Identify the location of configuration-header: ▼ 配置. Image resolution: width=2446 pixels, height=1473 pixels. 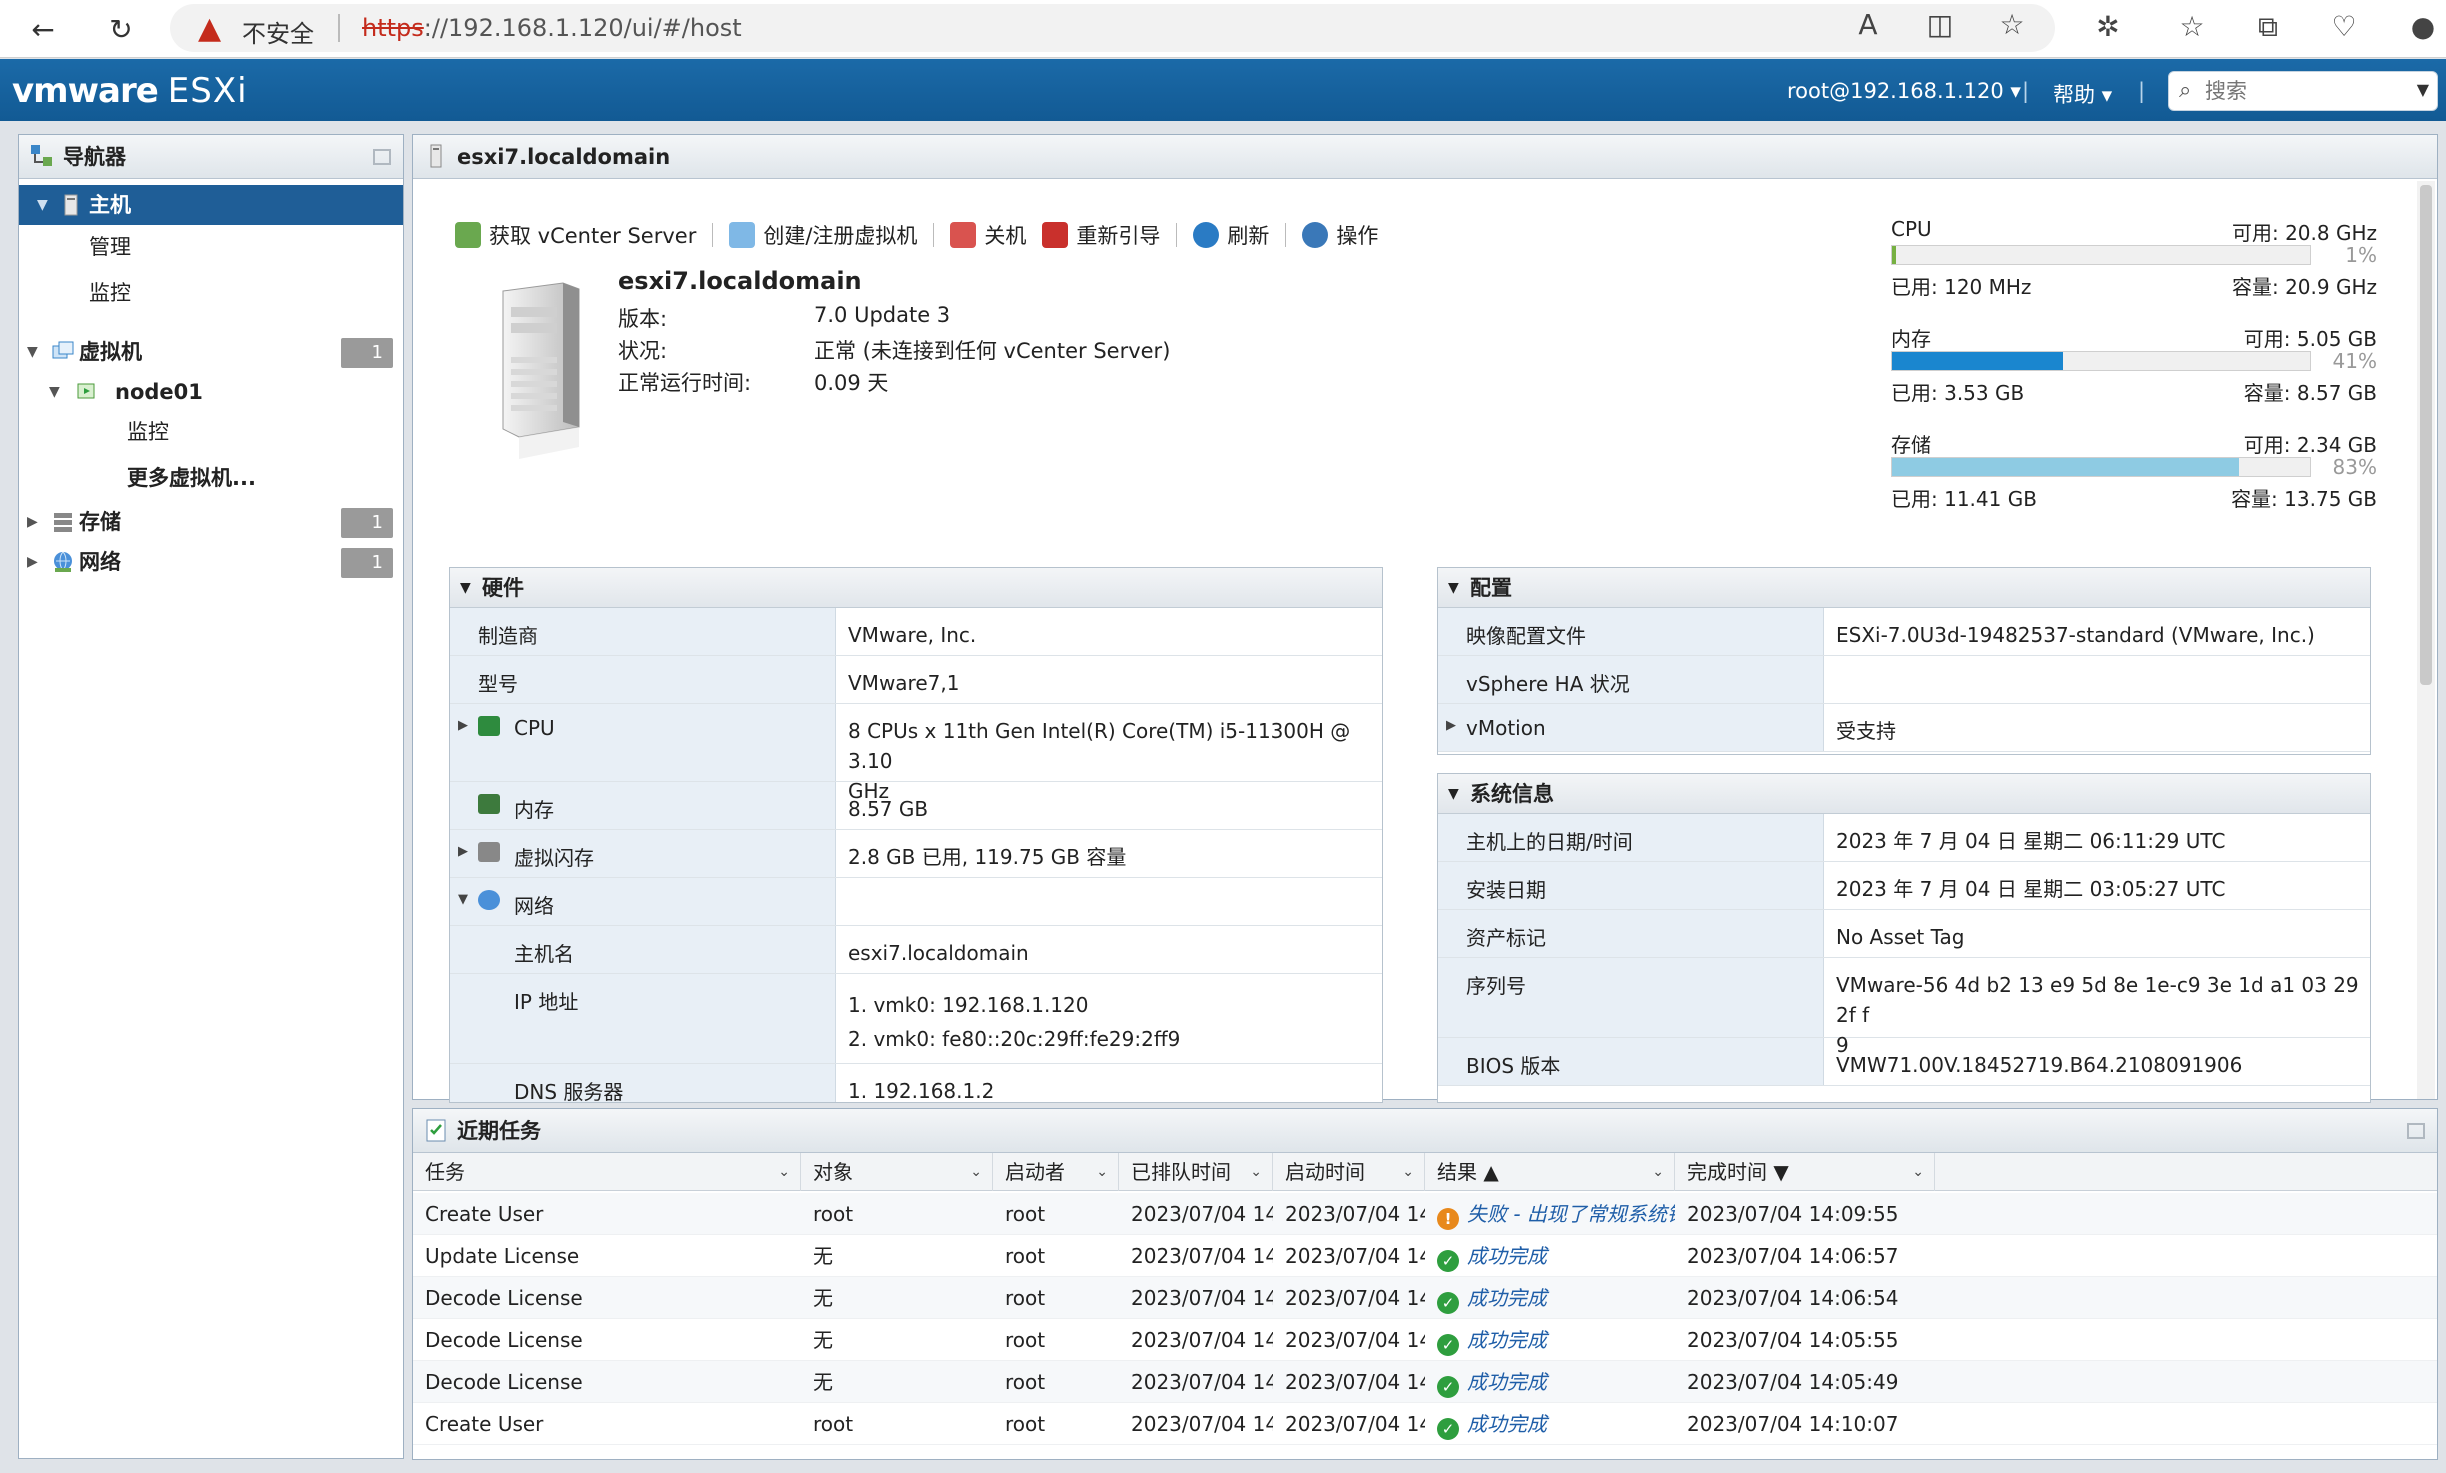
(1904, 588).